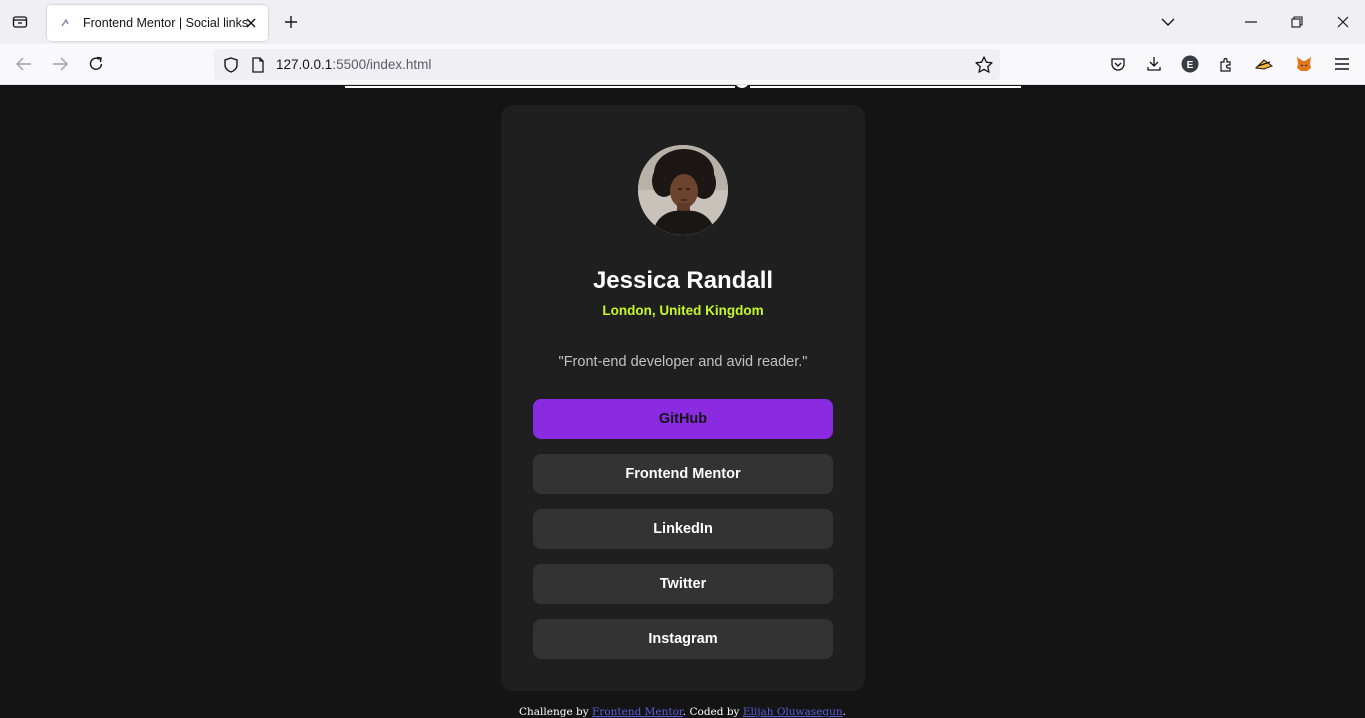  Describe the element at coordinates (683, 362) in the screenshot. I see `profile-bio: "Front-end developer and avid reader."` at that location.